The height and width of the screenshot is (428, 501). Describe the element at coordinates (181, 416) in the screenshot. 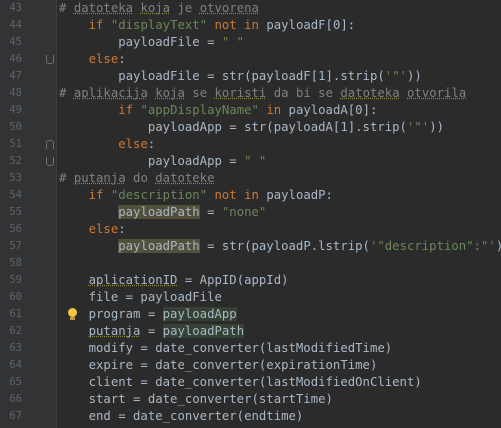

I see `code-token: end = date_converter(endtime)` at that location.